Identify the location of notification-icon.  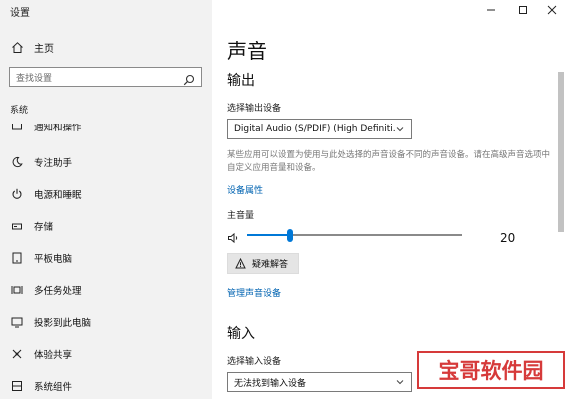
(17, 128).